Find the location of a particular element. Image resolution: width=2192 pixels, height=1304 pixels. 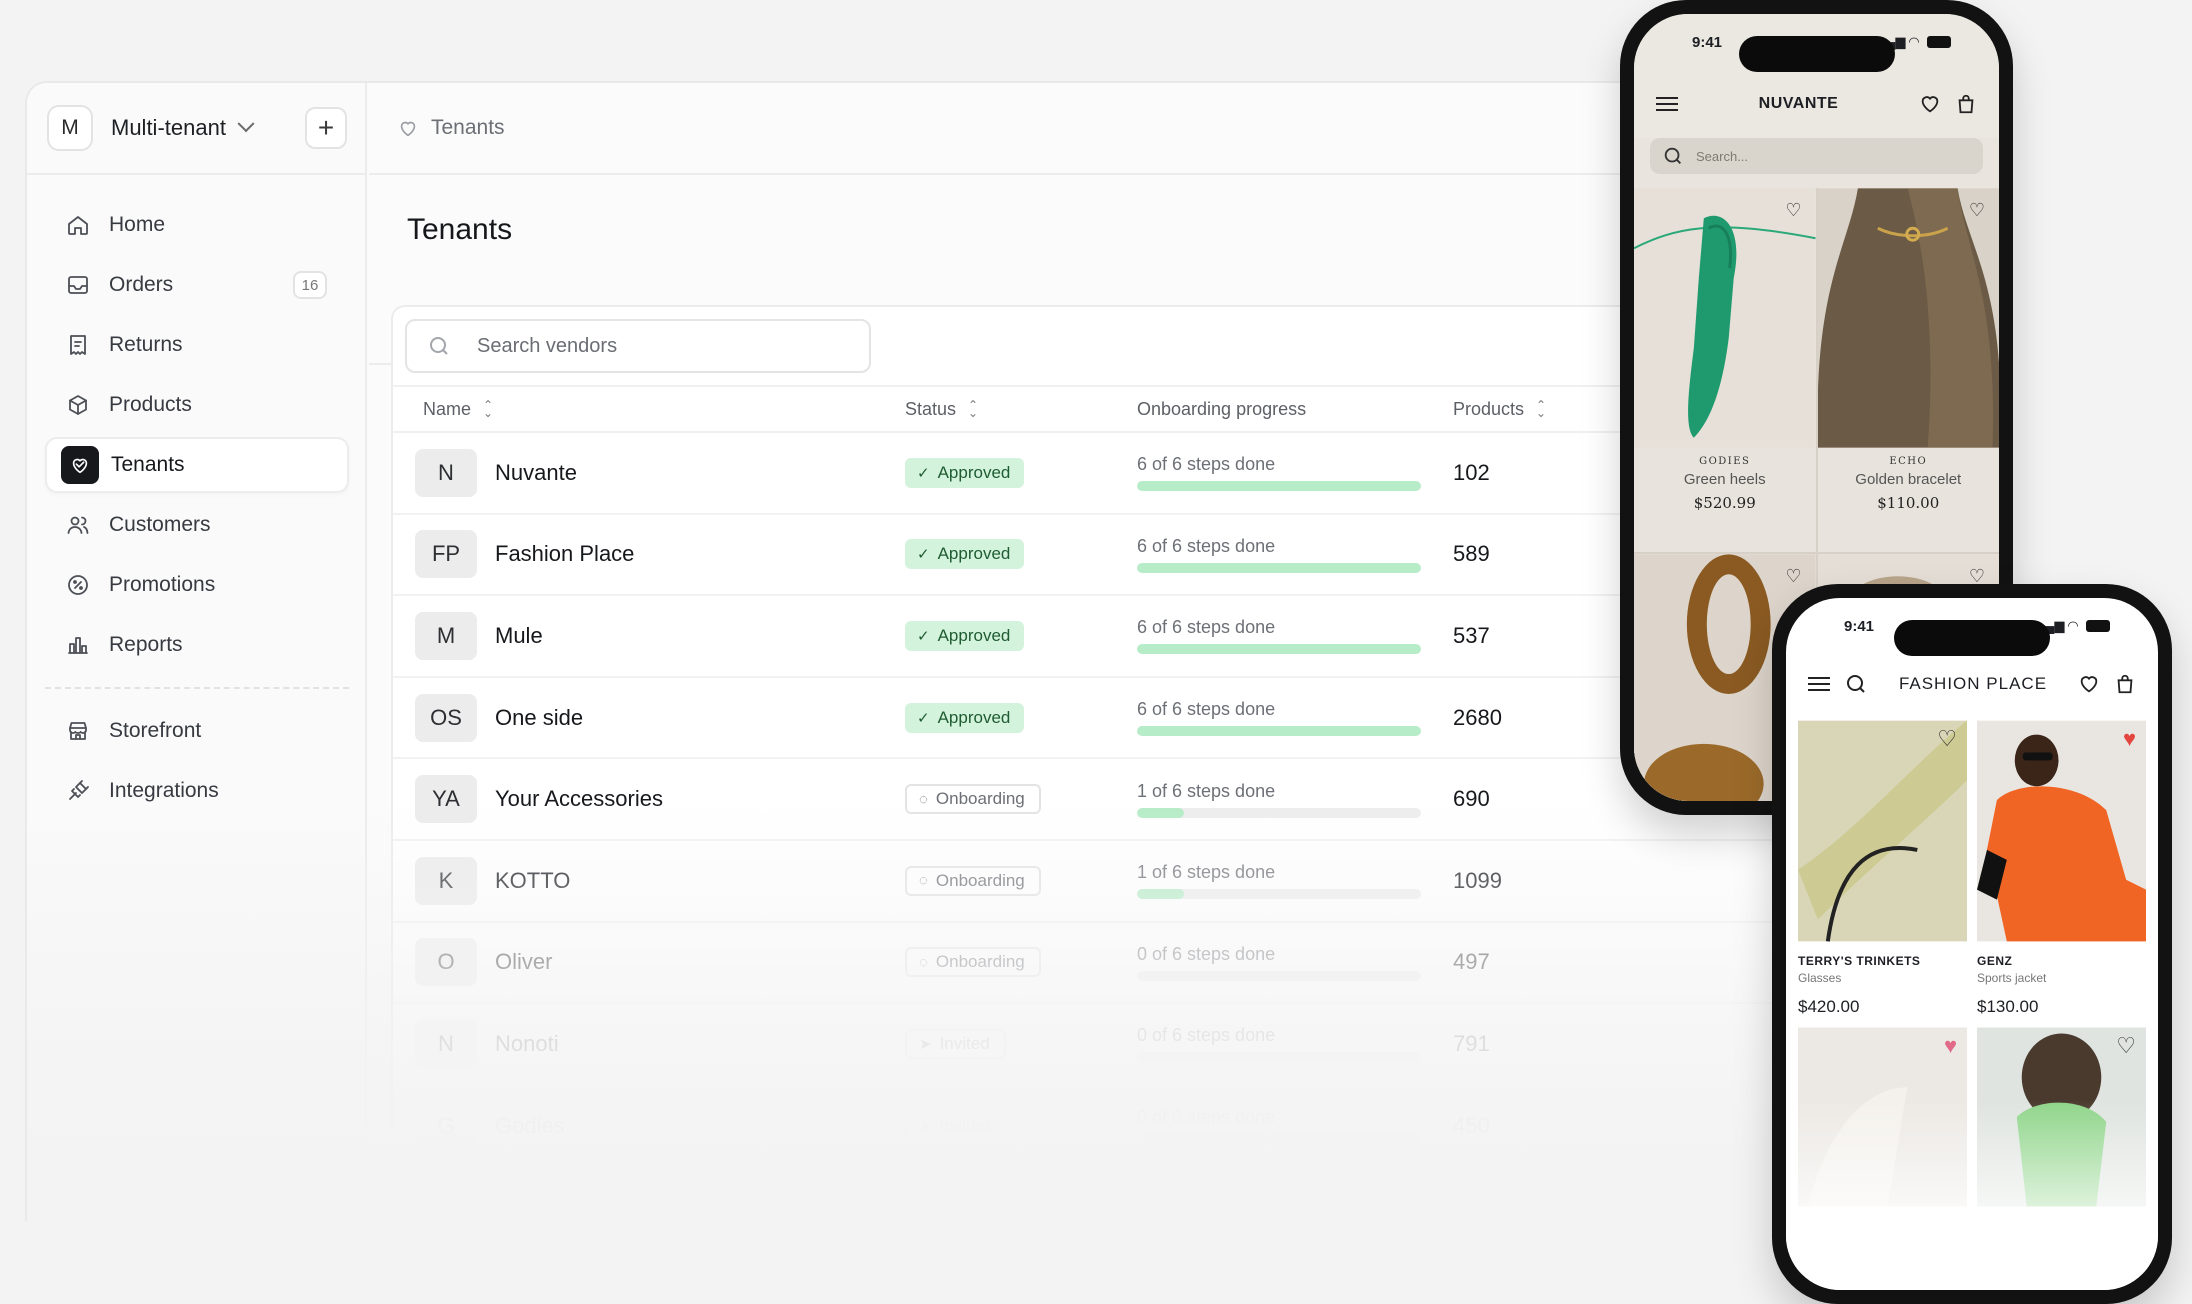

table-row: N Nuvante ✓ Approved 6 of 6 steps done 102 is located at coordinates (1109, 474).